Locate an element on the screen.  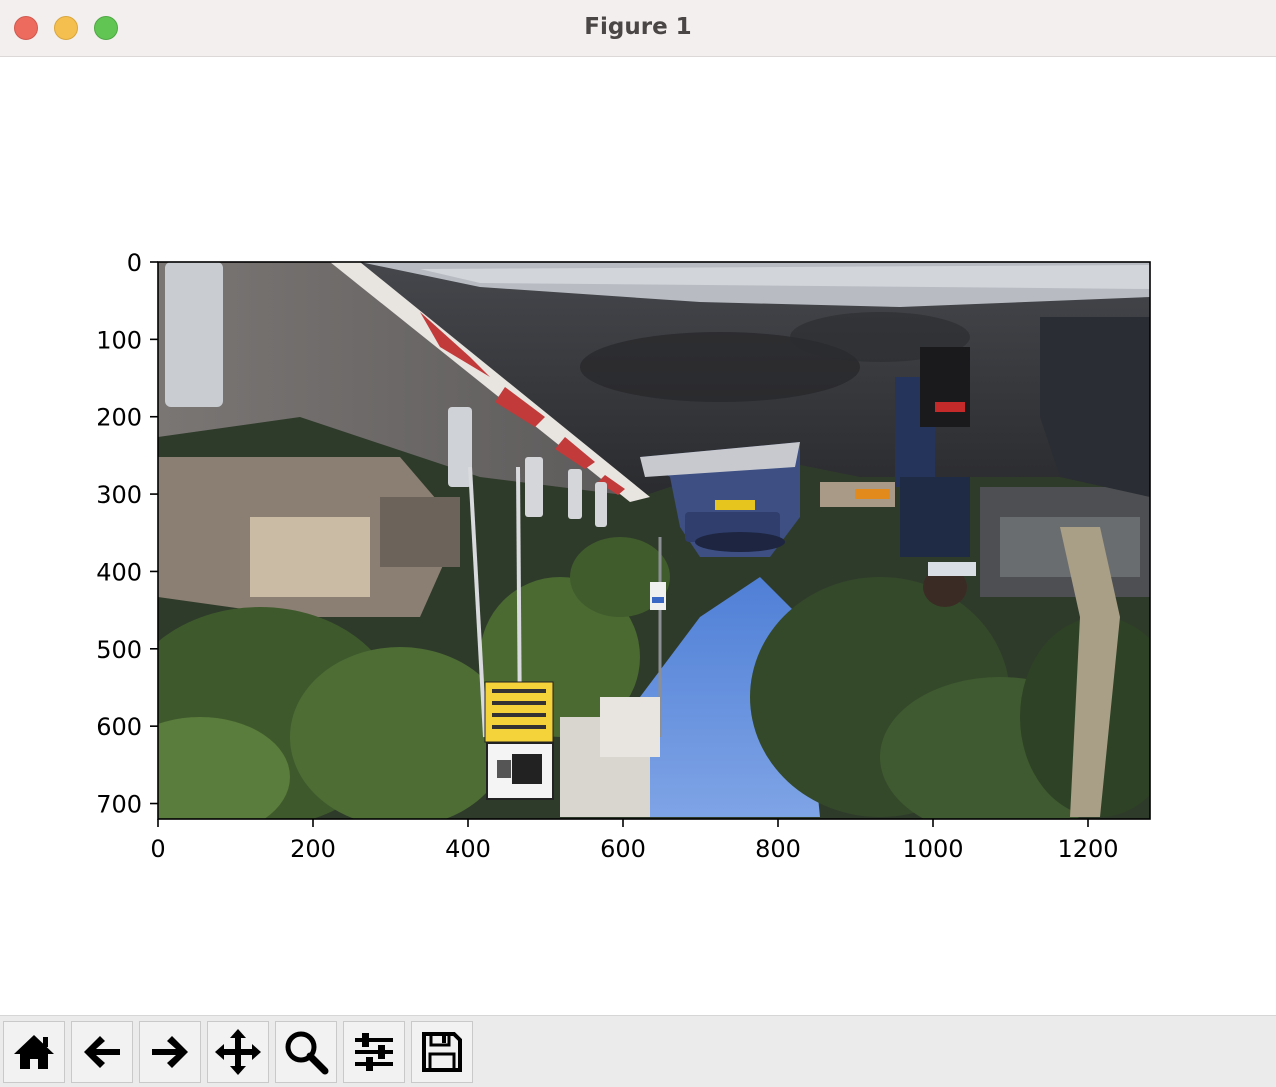
x-axis: 0 200 400 600 800 1000 1200 is located at coordinates (634, 841).